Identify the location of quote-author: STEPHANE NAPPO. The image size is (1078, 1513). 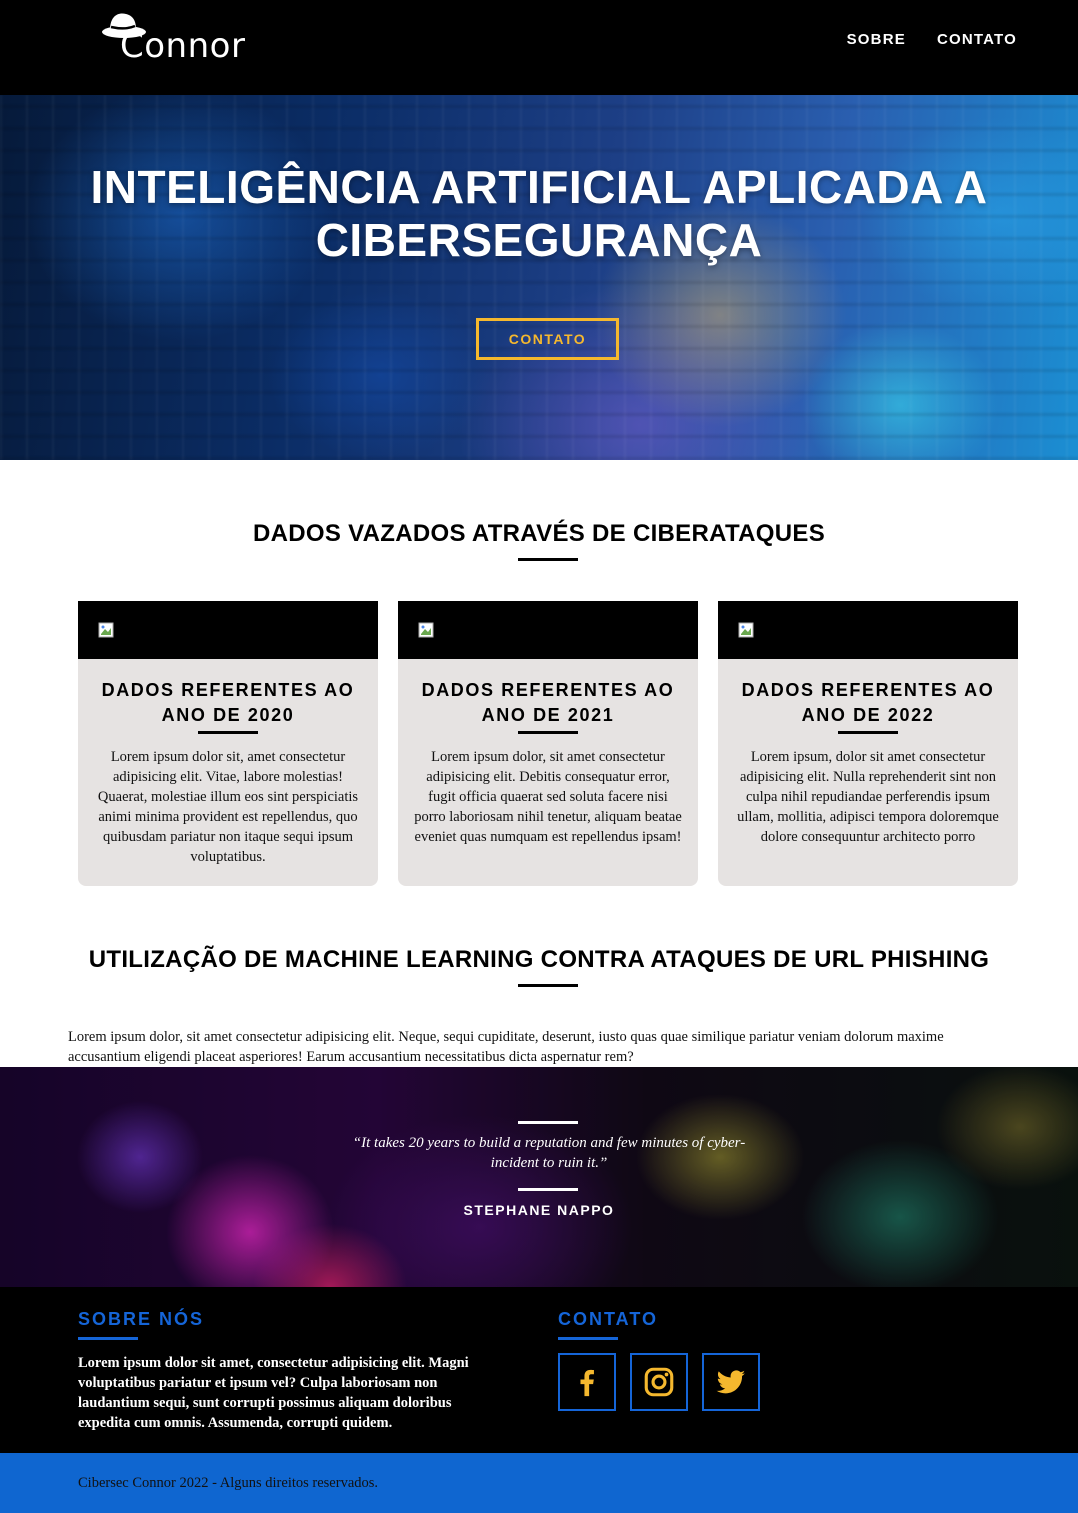
(539, 1210).